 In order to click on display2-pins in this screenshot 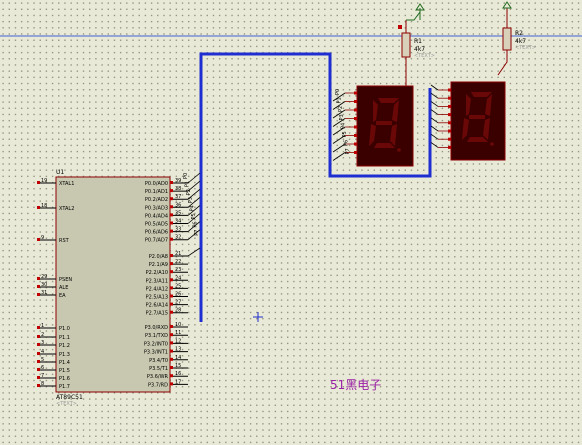, I will do `click(440, 116)`.